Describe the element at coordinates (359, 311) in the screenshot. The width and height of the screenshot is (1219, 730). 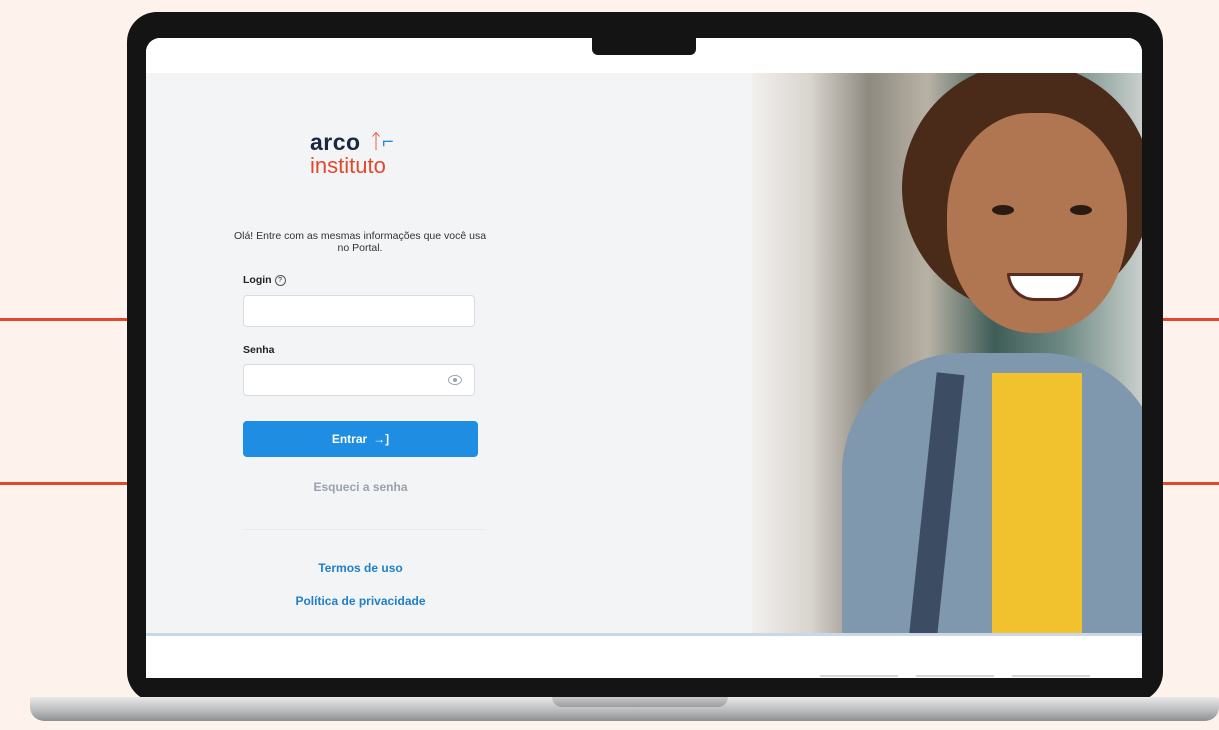
I see `login-input` at that location.